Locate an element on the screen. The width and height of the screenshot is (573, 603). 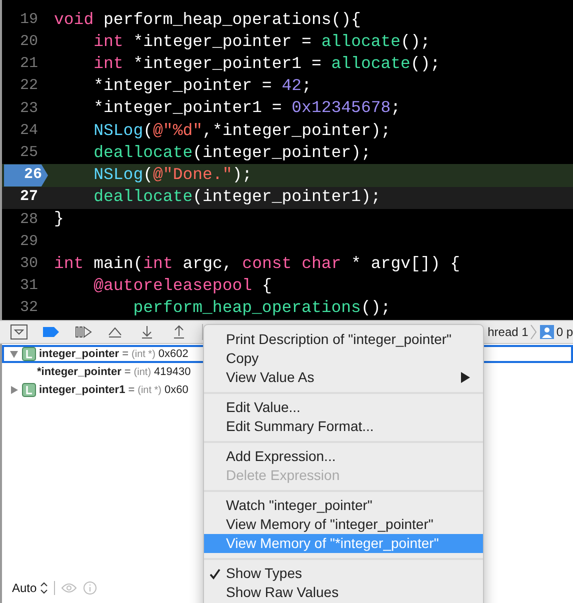
line-number: 21 is located at coordinates (29, 64).